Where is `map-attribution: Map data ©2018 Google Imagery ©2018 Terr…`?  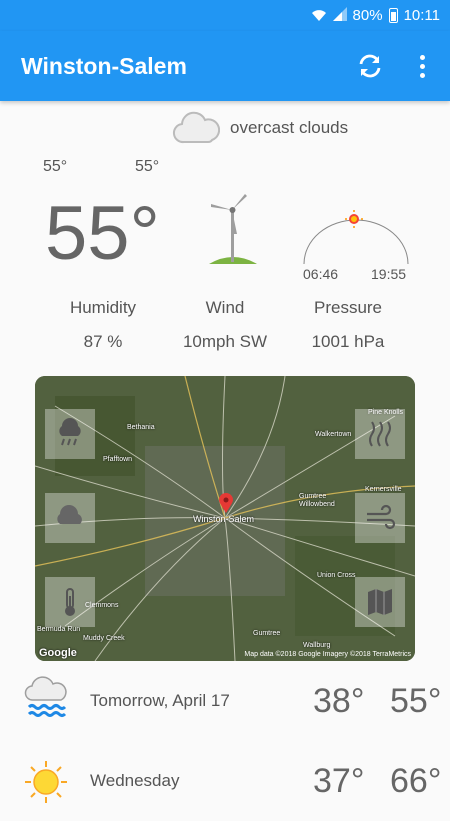
map-attribution: Map data ©2018 Google Imagery ©2018 Terr… is located at coordinates (327, 654).